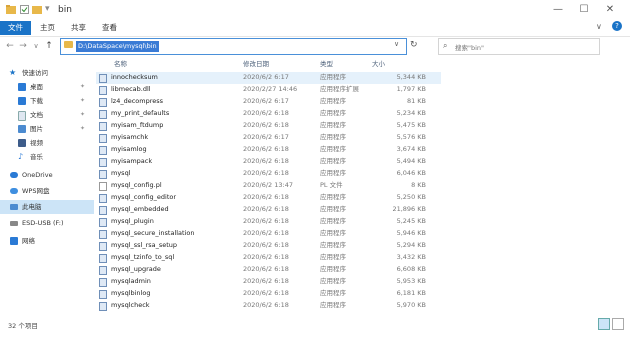 The height and width of the screenshot is (340, 630). What do you see at coordinates (47, 101) in the screenshot?
I see `sidebar-item-downloads: 下载 ✦` at bounding box center [47, 101].